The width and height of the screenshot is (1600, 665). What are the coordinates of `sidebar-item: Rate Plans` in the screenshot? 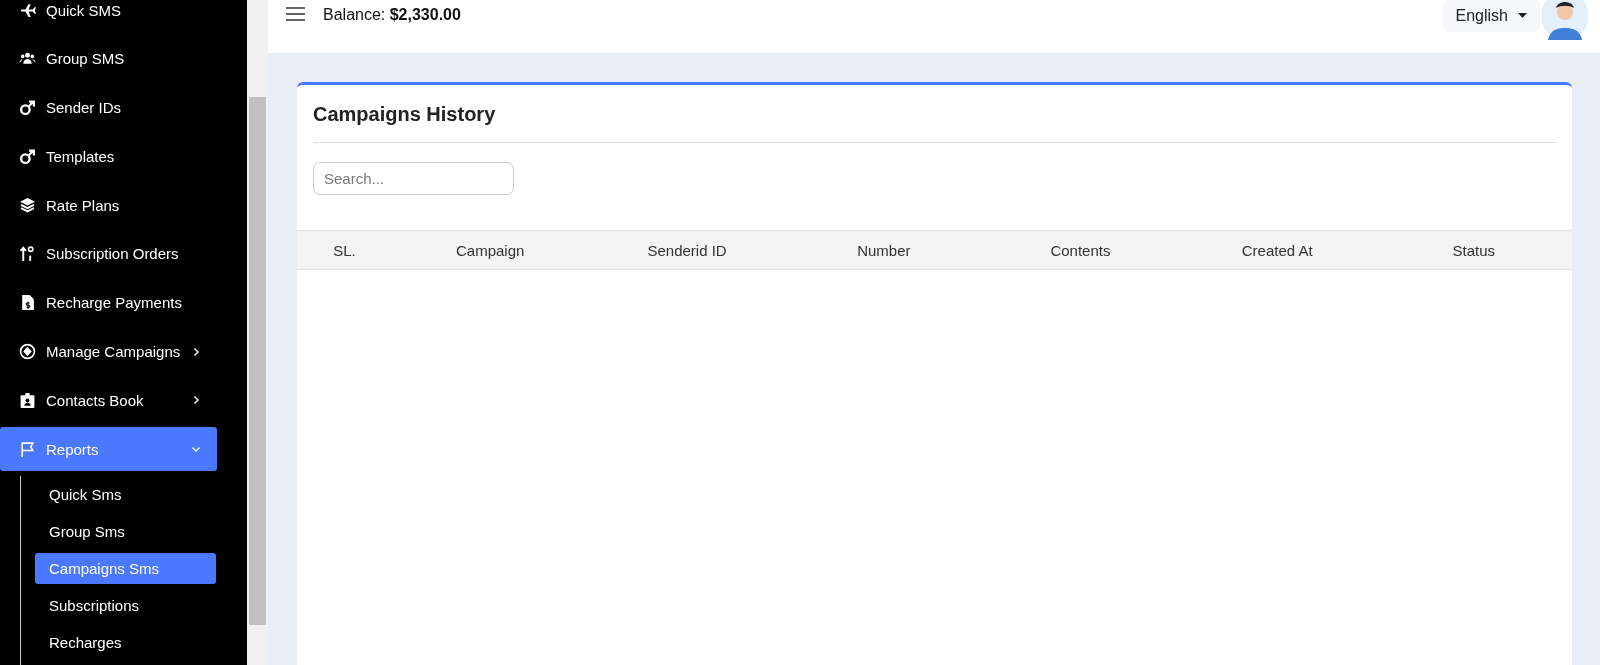 It's located at (108, 205).